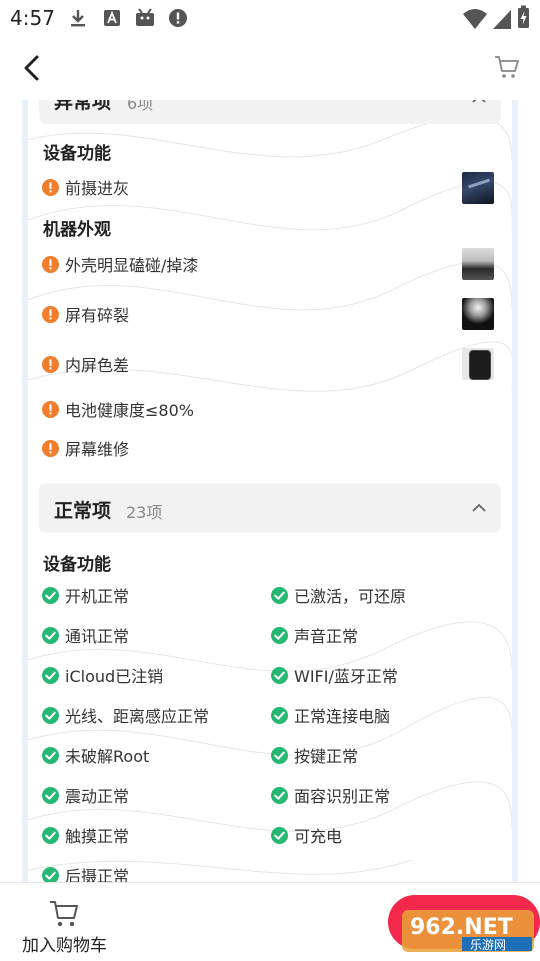 This screenshot has height=961, width=540. Describe the element at coordinates (338, 595) in the screenshot. I see `normal-item: 已激活，可还原` at that location.